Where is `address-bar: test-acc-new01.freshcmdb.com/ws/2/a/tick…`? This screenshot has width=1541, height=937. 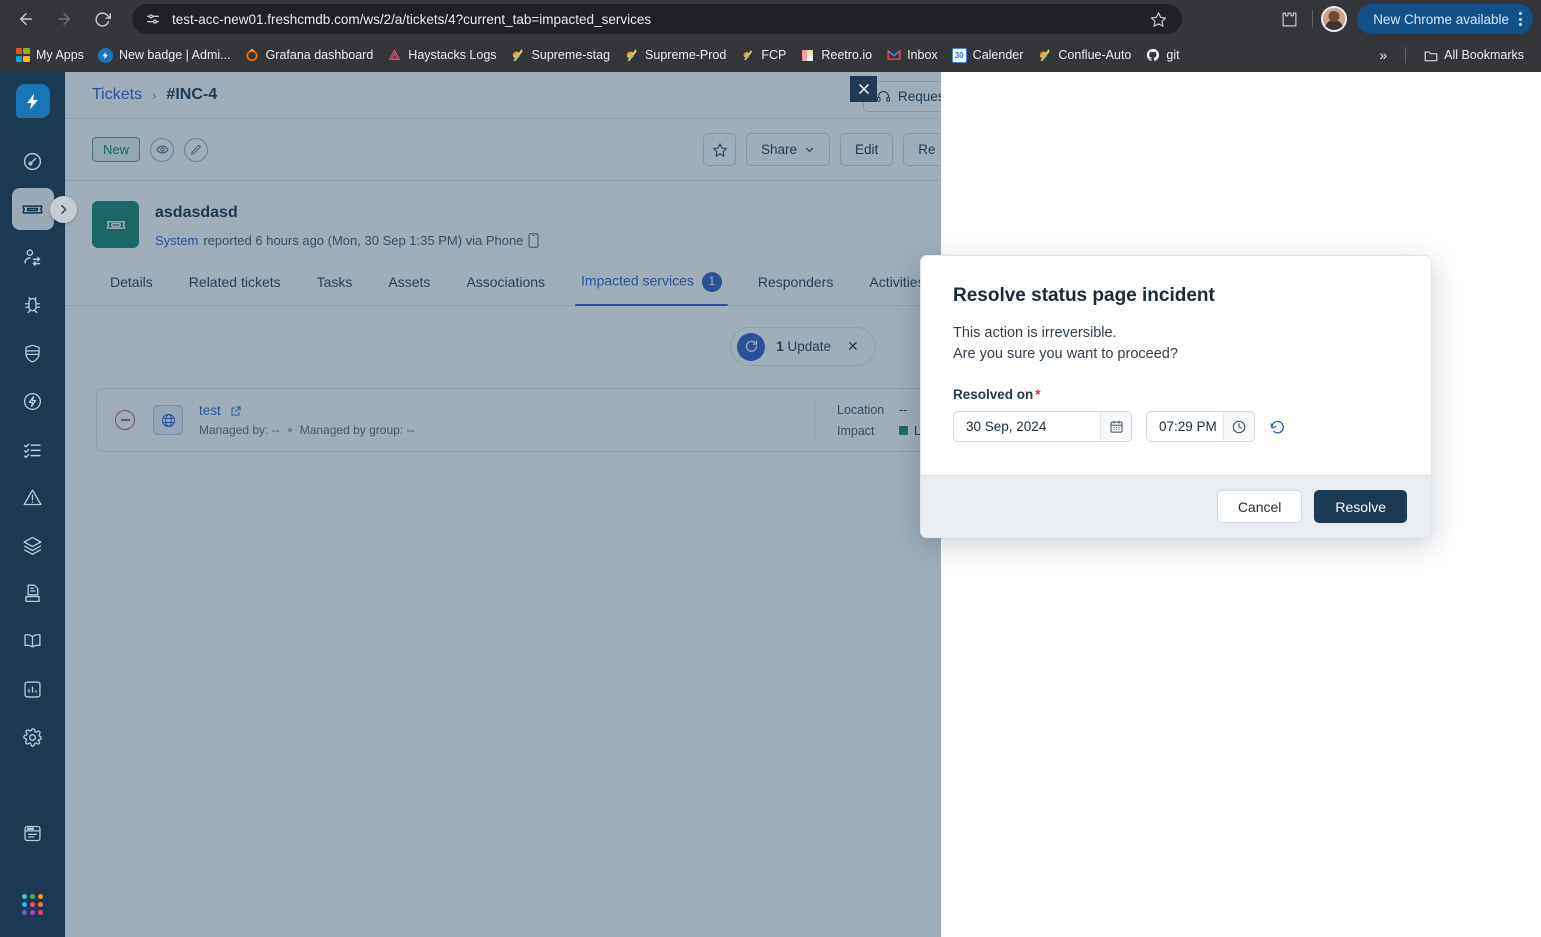
address-bar: test-acc-new01.freshcmdb.com/ws/2/a/tick… is located at coordinates (657, 19).